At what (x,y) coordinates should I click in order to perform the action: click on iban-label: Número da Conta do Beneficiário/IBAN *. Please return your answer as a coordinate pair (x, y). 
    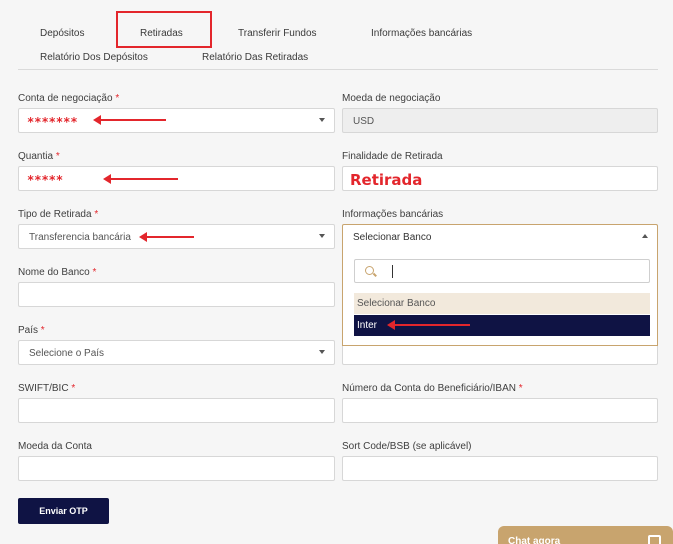
    Looking at the image, I should click on (432, 388).